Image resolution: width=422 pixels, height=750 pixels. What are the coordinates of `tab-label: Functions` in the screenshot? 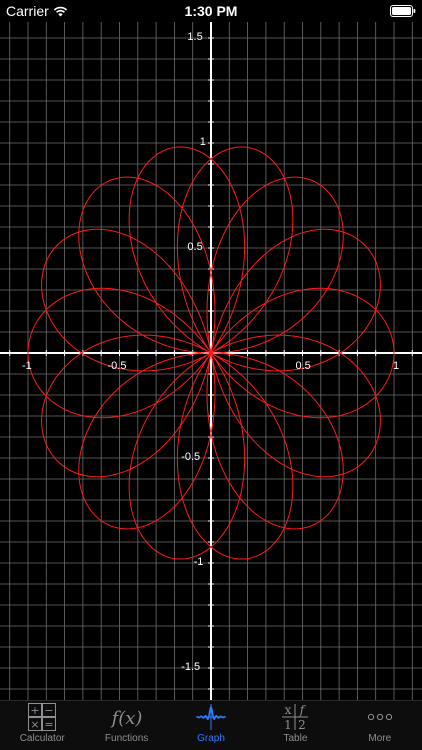 It's located at (126, 738).